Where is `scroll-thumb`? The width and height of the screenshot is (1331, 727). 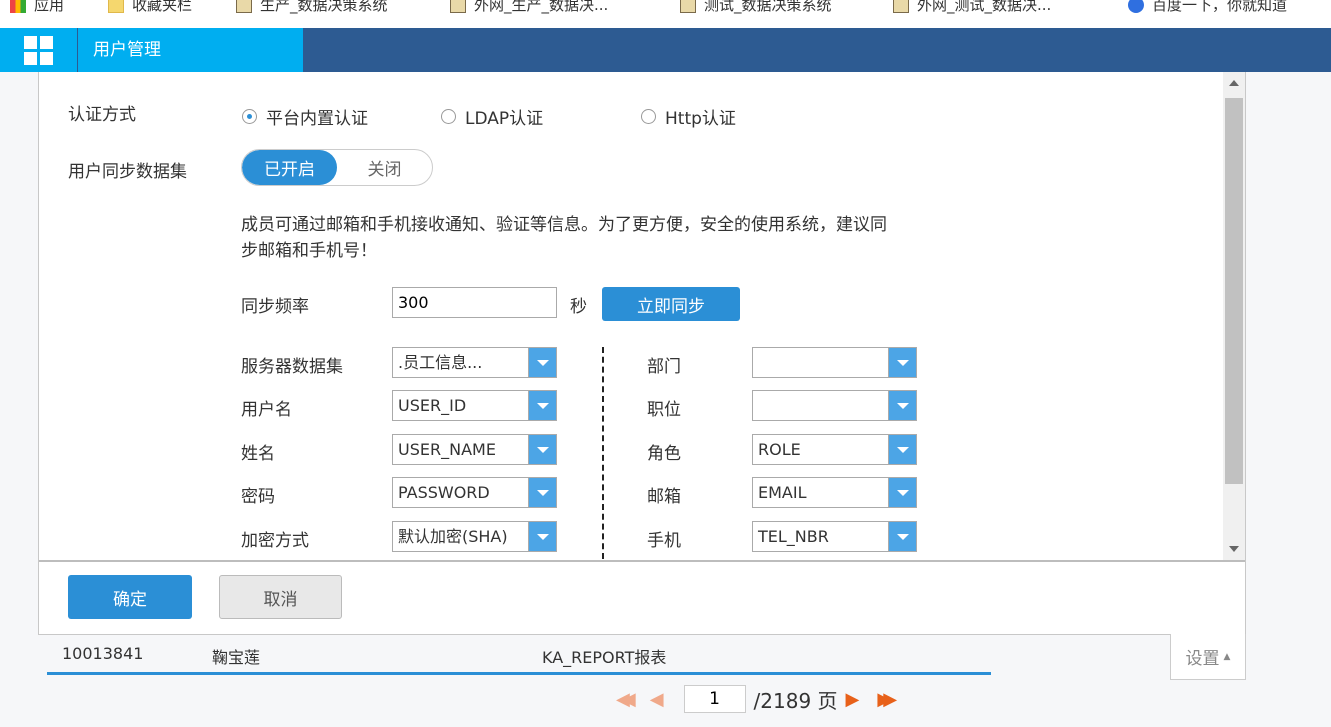 scroll-thumb is located at coordinates (1234, 291).